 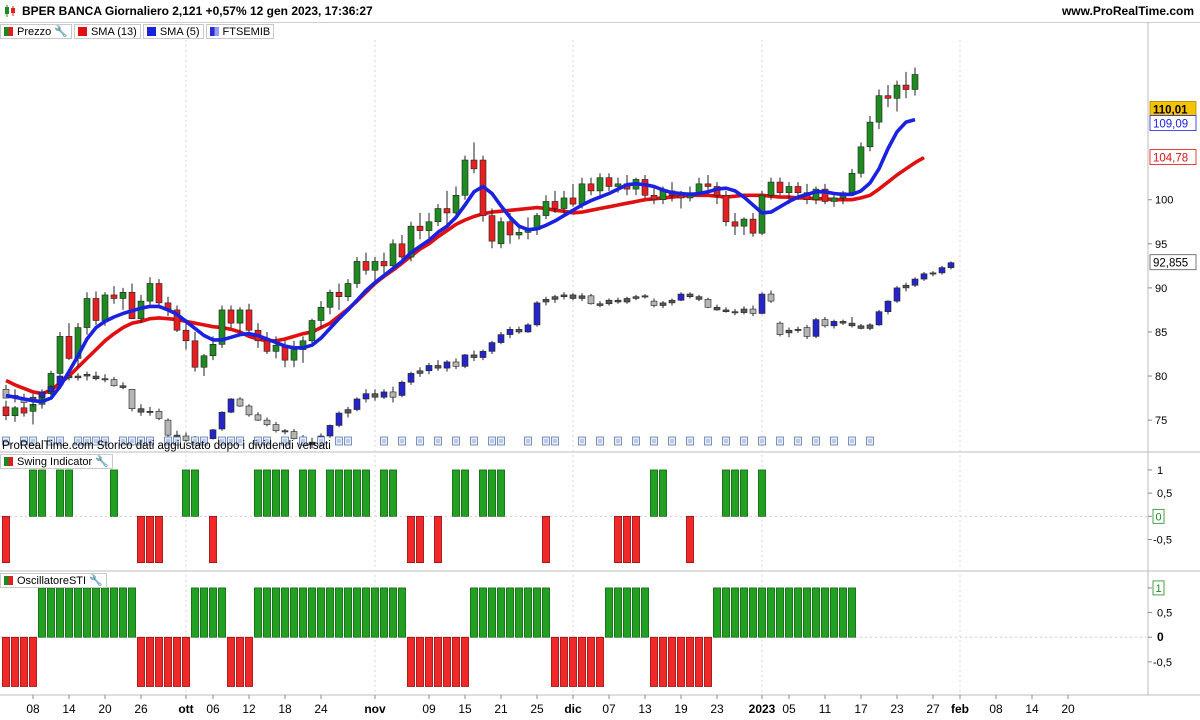 I want to click on sti-tick-label: 0, so click(x=1160, y=637).